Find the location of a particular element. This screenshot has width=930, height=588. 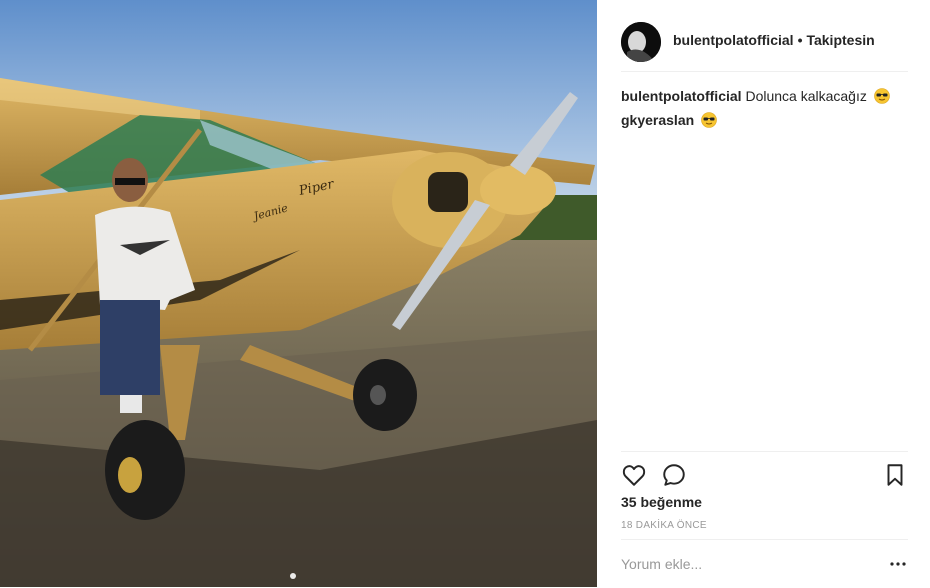

save-button is located at coordinates (895, 475).